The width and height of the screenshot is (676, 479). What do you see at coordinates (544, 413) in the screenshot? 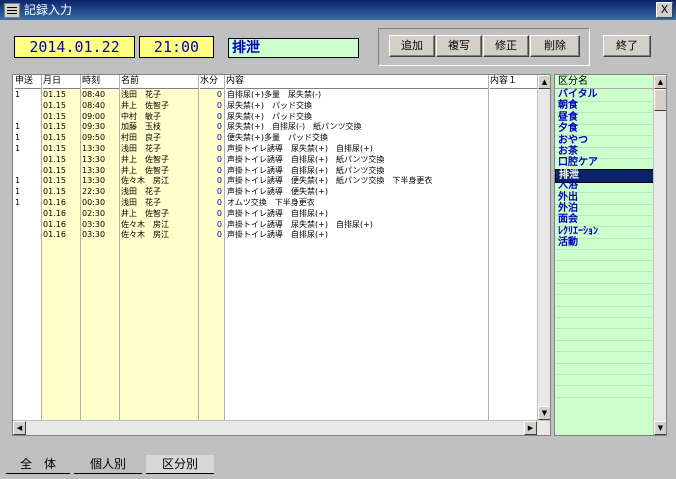
I see `scroll-down-icon: ▼` at bounding box center [544, 413].